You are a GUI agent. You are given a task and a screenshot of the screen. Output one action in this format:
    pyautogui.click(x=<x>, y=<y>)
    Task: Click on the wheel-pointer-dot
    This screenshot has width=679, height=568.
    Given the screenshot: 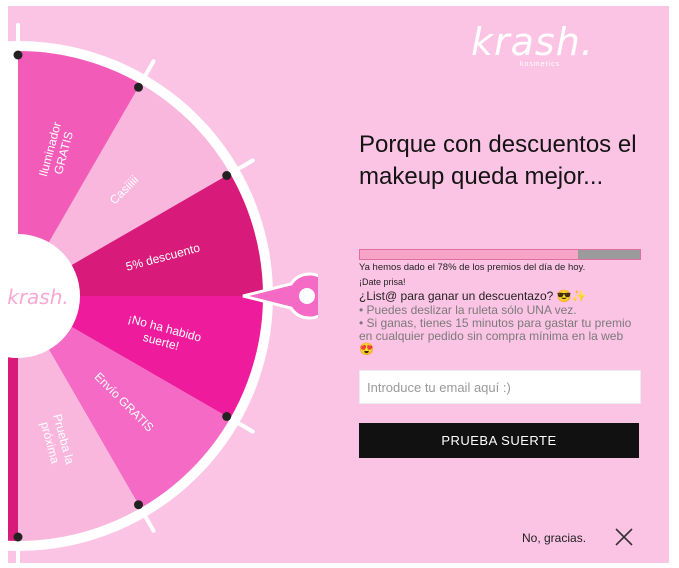 What is the action you would take?
    pyautogui.click(x=307, y=296)
    